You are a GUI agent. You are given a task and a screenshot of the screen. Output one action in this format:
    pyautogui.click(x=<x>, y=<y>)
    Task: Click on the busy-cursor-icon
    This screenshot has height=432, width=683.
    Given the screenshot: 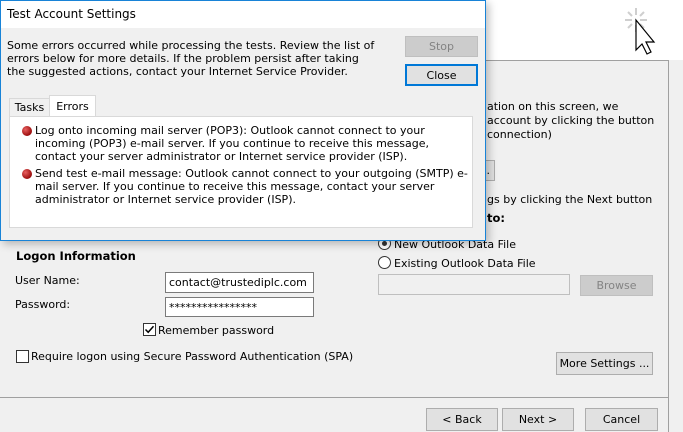 What is the action you would take?
    pyautogui.click(x=640, y=31)
    